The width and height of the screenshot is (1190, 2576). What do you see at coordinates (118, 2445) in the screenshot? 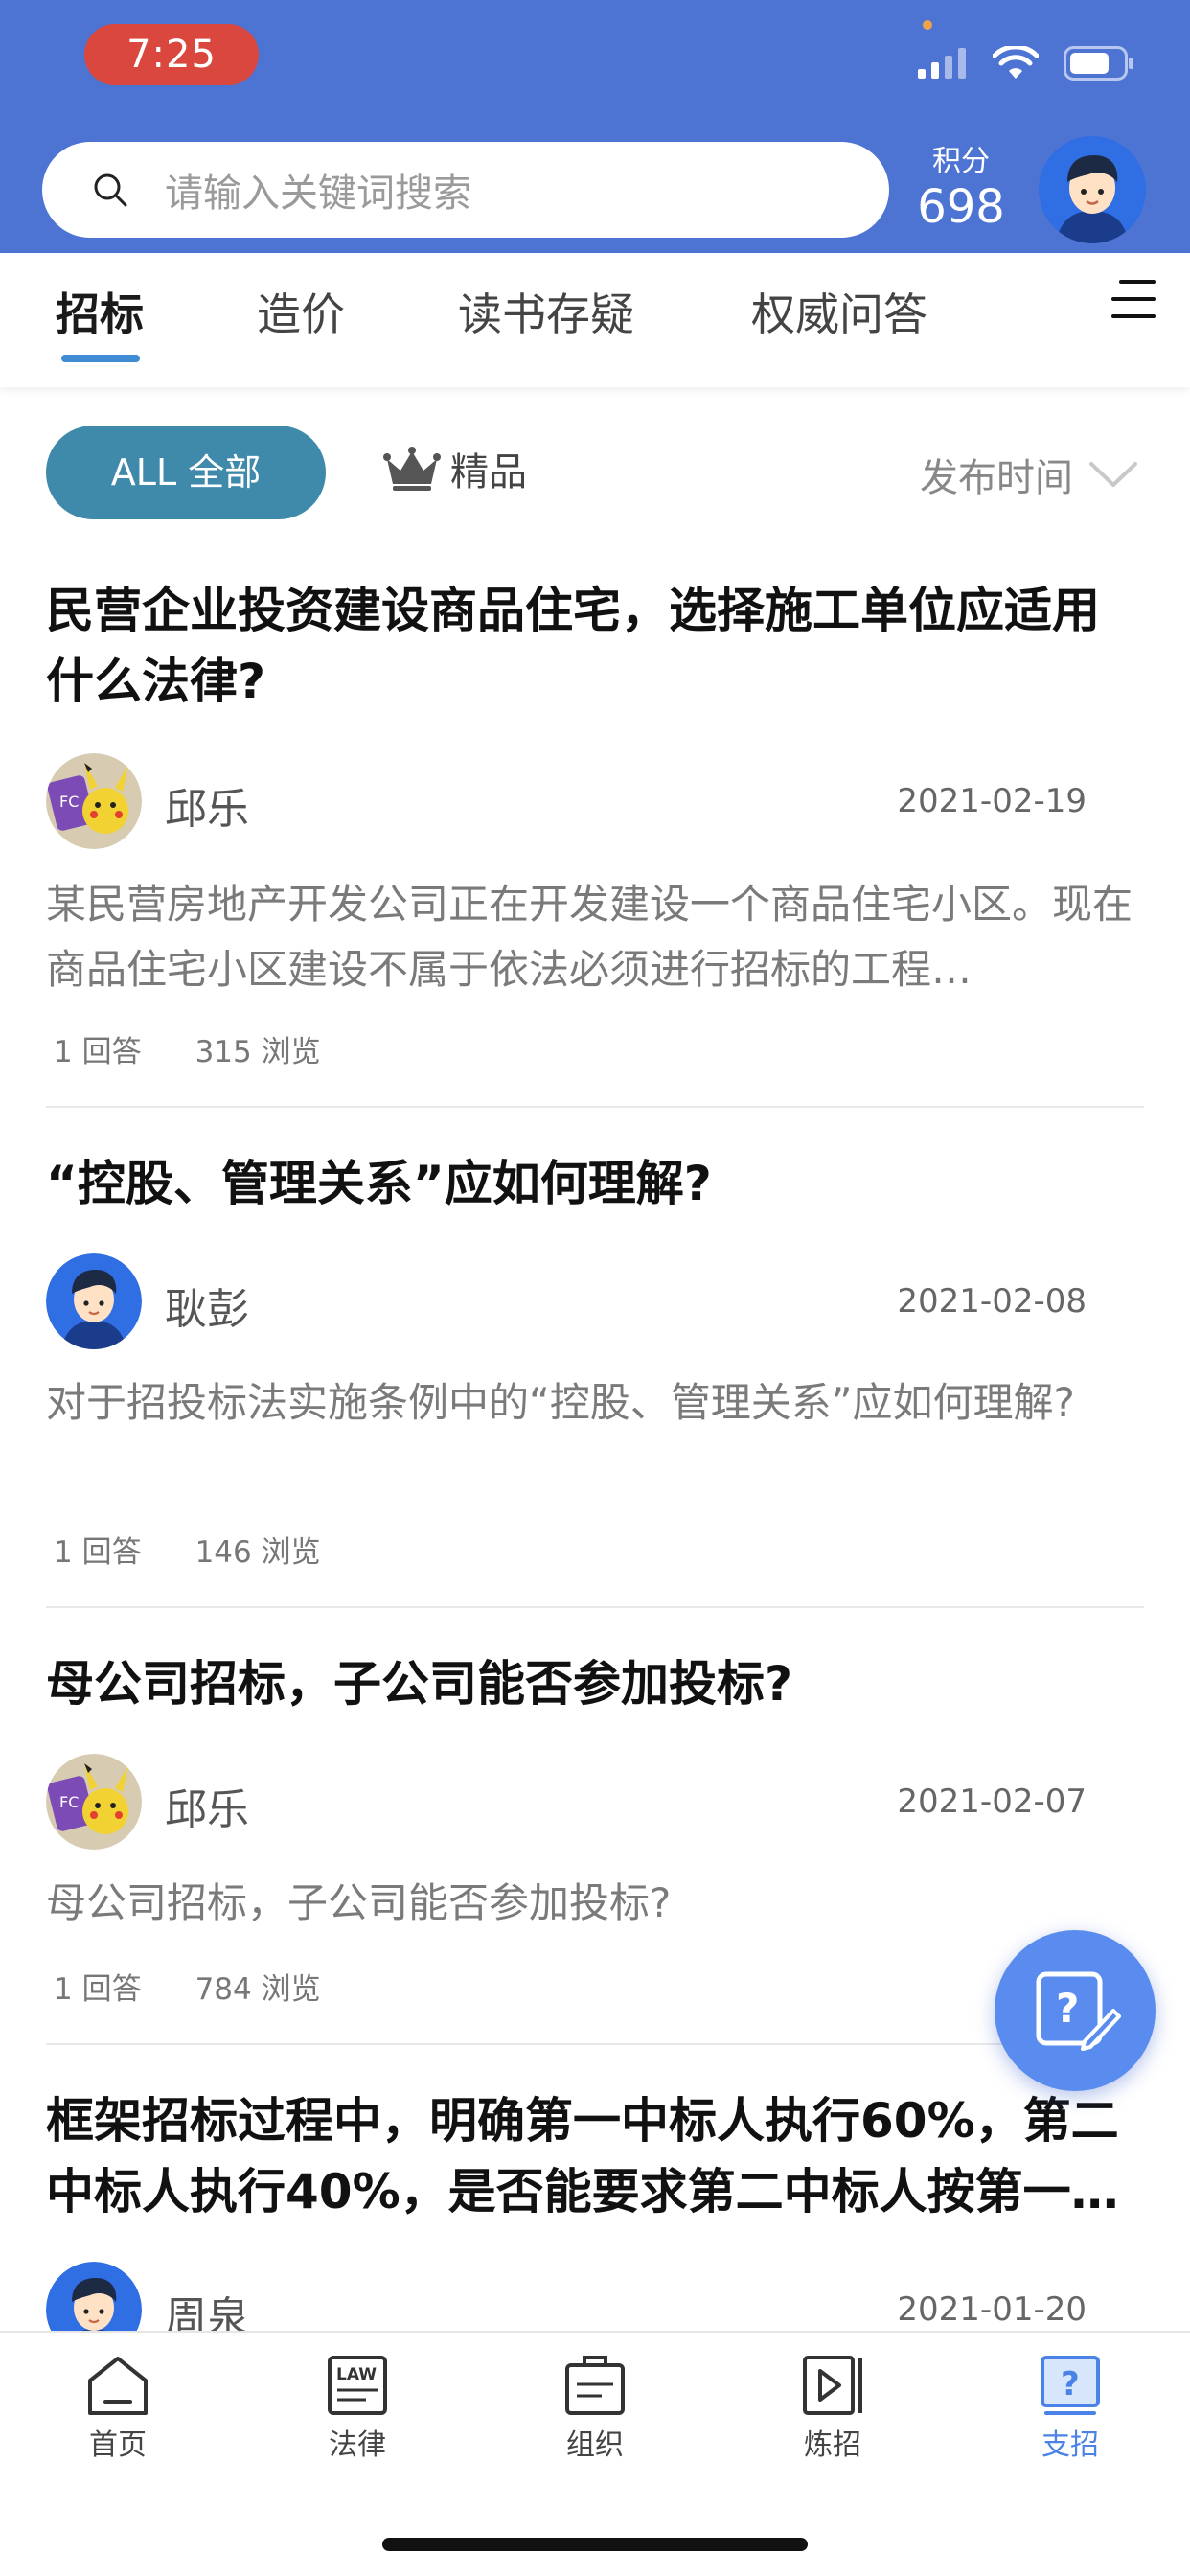
I see `nav-home-label: 首页` at bounding box center [118, 2445].